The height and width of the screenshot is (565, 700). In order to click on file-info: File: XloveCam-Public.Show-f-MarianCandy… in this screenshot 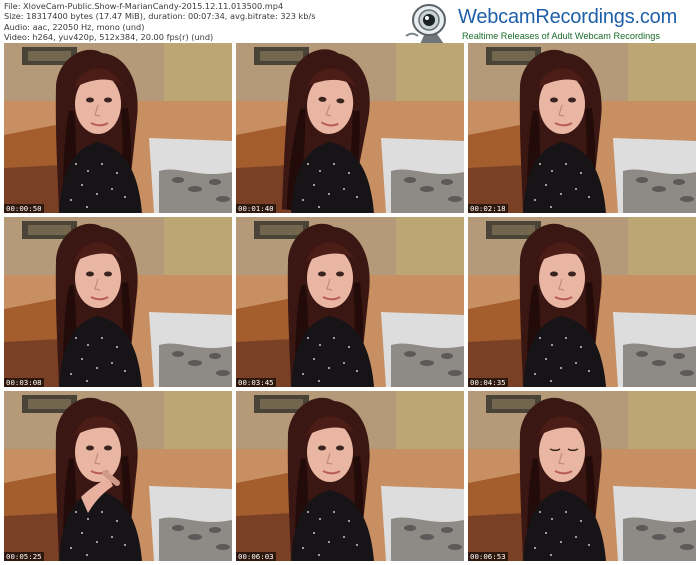, I will do `click(199, 22)`.